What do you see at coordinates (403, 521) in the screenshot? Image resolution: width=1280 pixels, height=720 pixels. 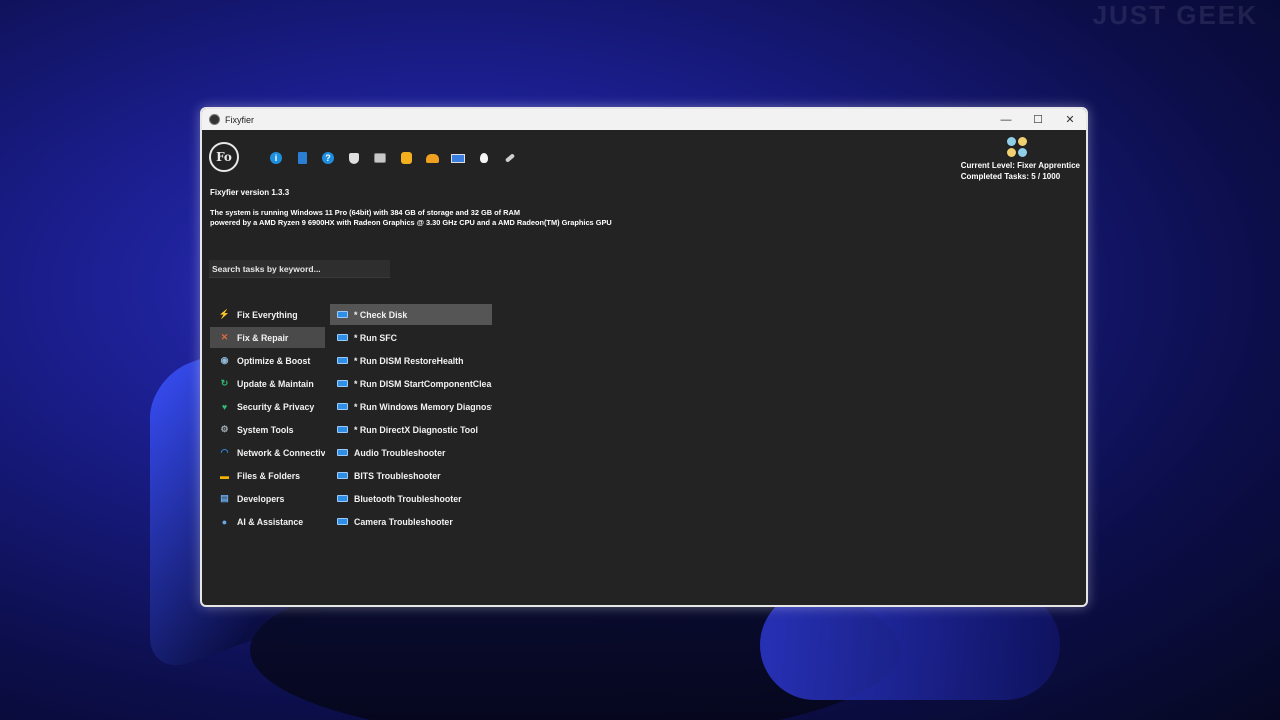 I see `task-label: Camera Troubleshooter` at bounding box center [403, 521].